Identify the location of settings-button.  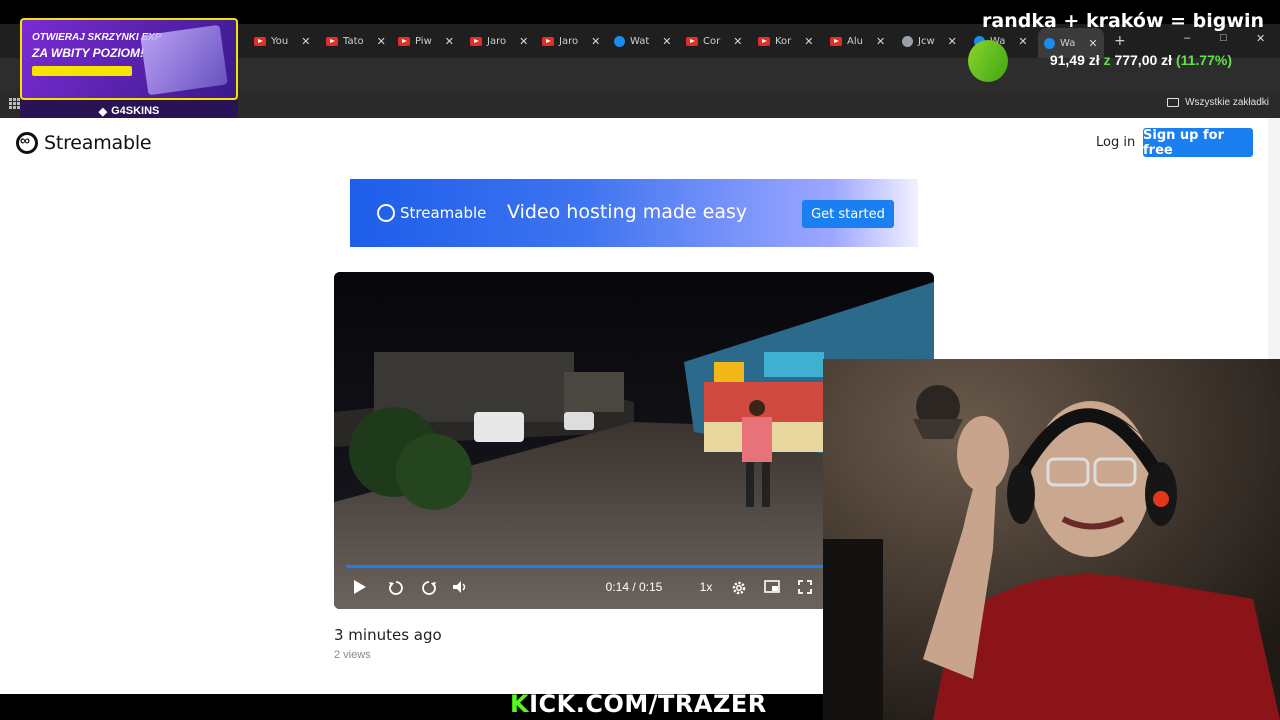
(739, 588).